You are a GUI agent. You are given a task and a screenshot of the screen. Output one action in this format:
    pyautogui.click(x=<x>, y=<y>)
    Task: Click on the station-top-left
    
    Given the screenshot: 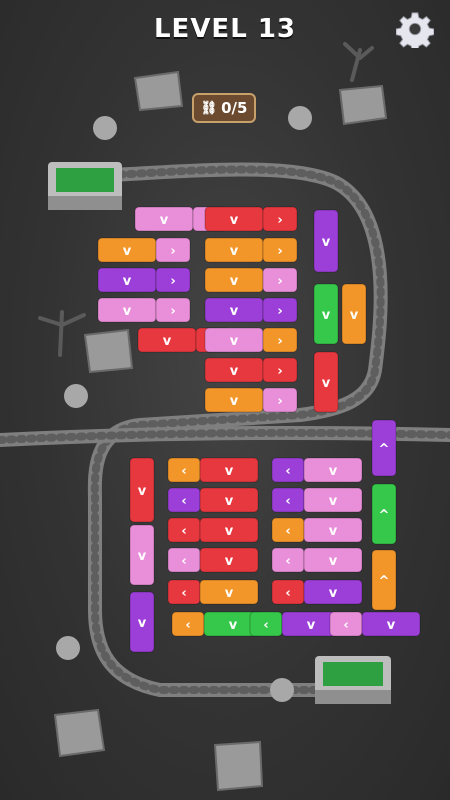 What is the action you would take?
    pyautogui.click(x=85, y=186)
    